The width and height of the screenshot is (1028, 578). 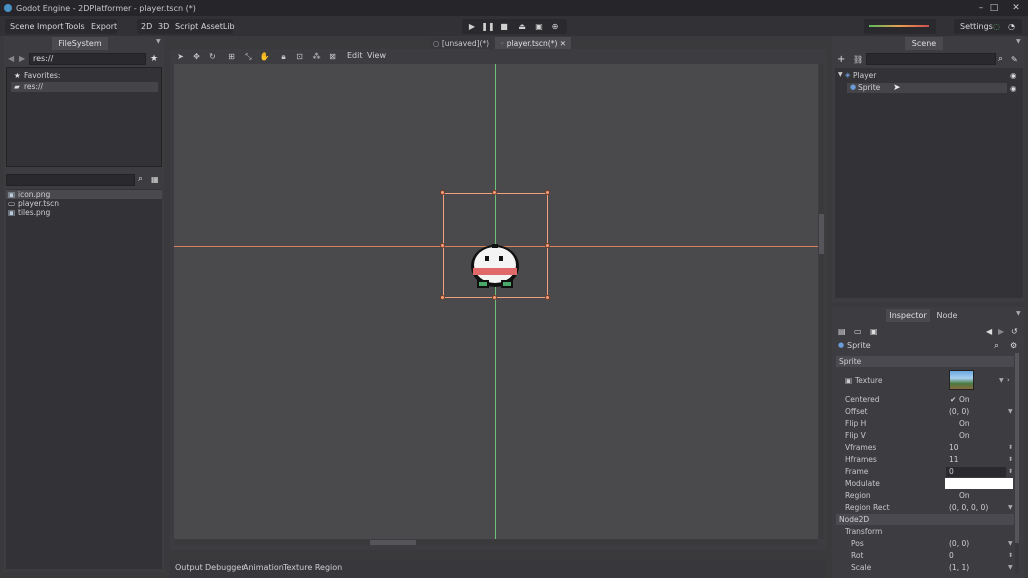 I want to click on new-resource-icon: ▤, so click(x=842, y=331).